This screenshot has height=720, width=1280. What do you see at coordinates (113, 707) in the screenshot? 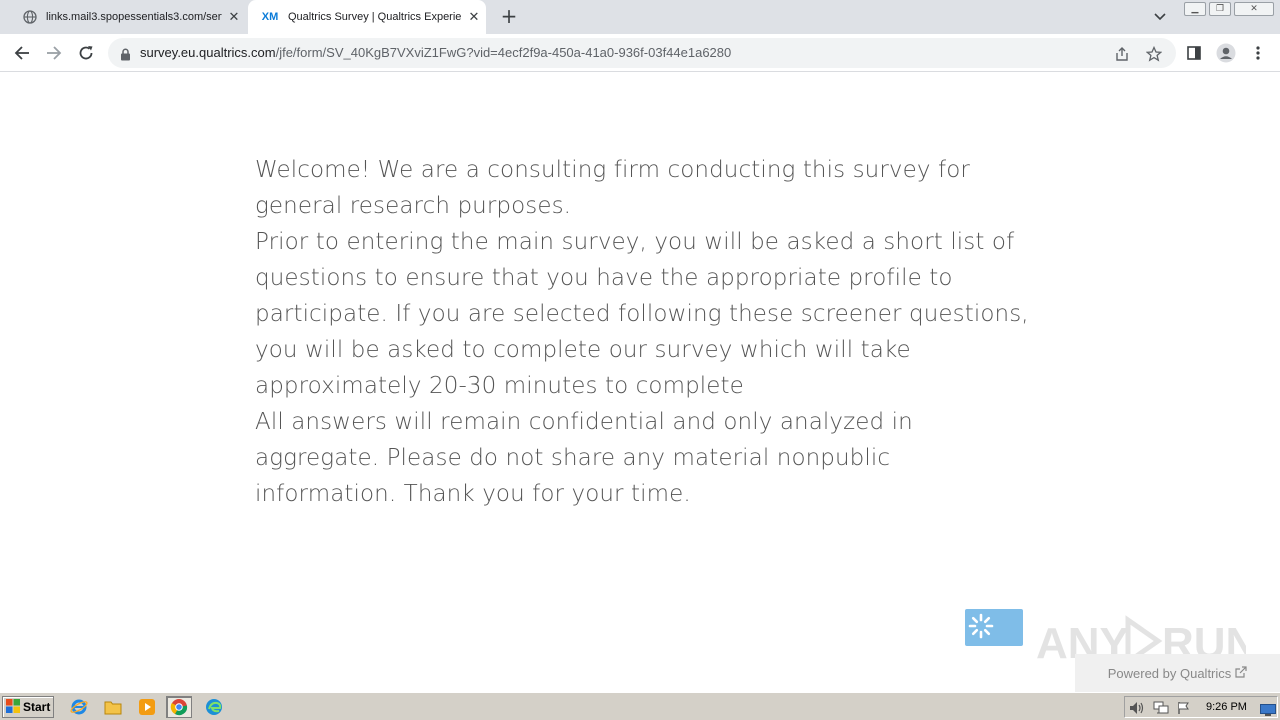
I see `file-explorer-icon` at bounding box center [113, 707].